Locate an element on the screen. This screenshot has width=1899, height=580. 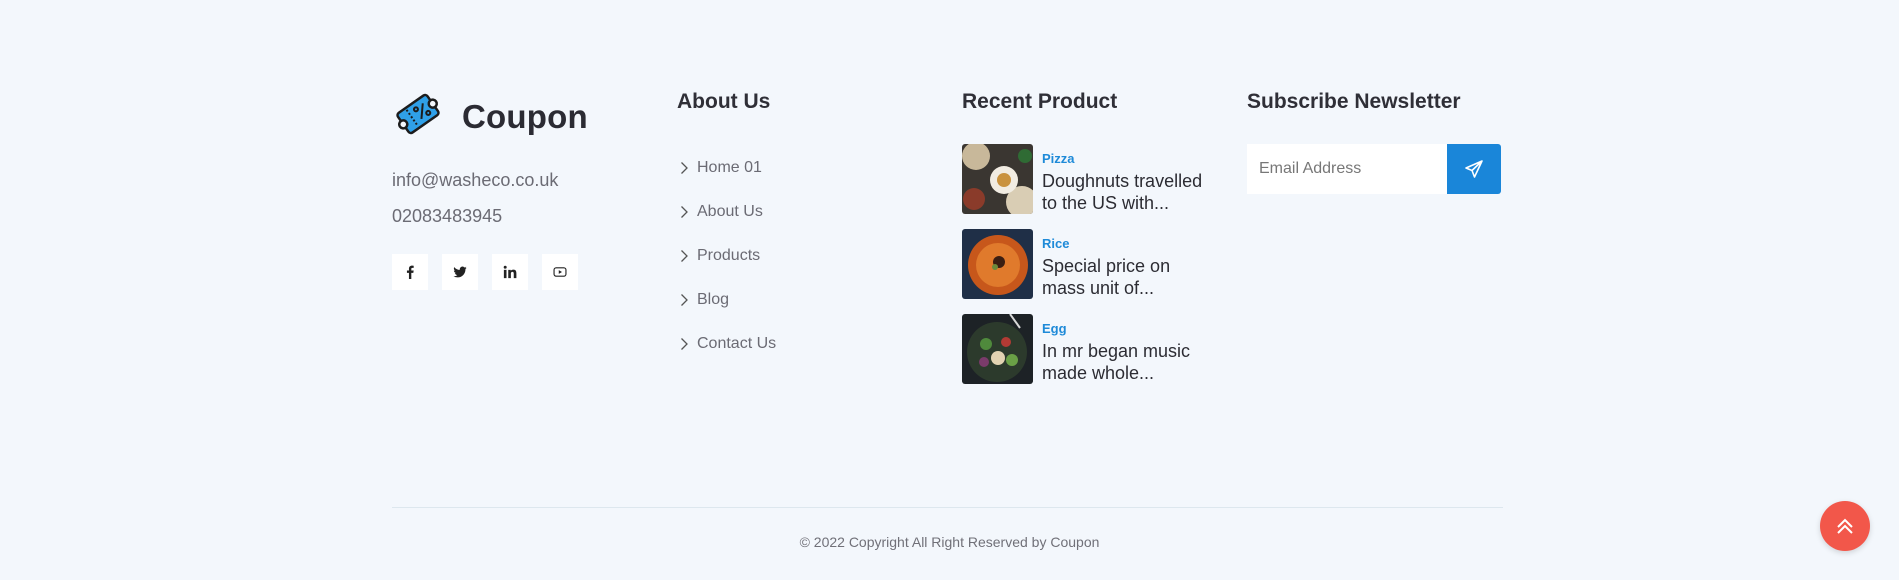
product-category: Rice is located at coordinates (1129, 243).